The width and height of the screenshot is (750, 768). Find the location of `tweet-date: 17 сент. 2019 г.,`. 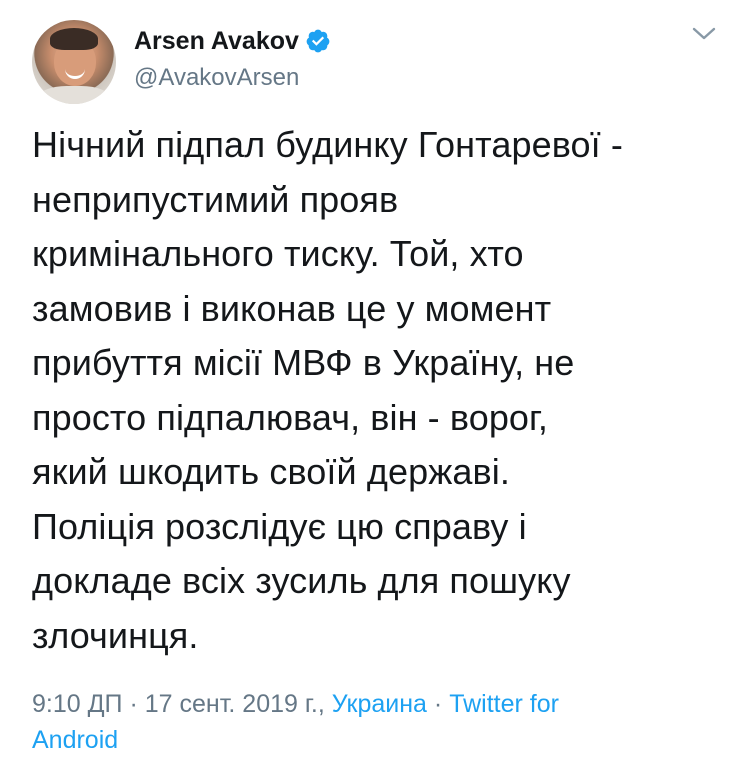

tweet-date: 17 сент. 2019 г., is located at coordinates (235, 704).